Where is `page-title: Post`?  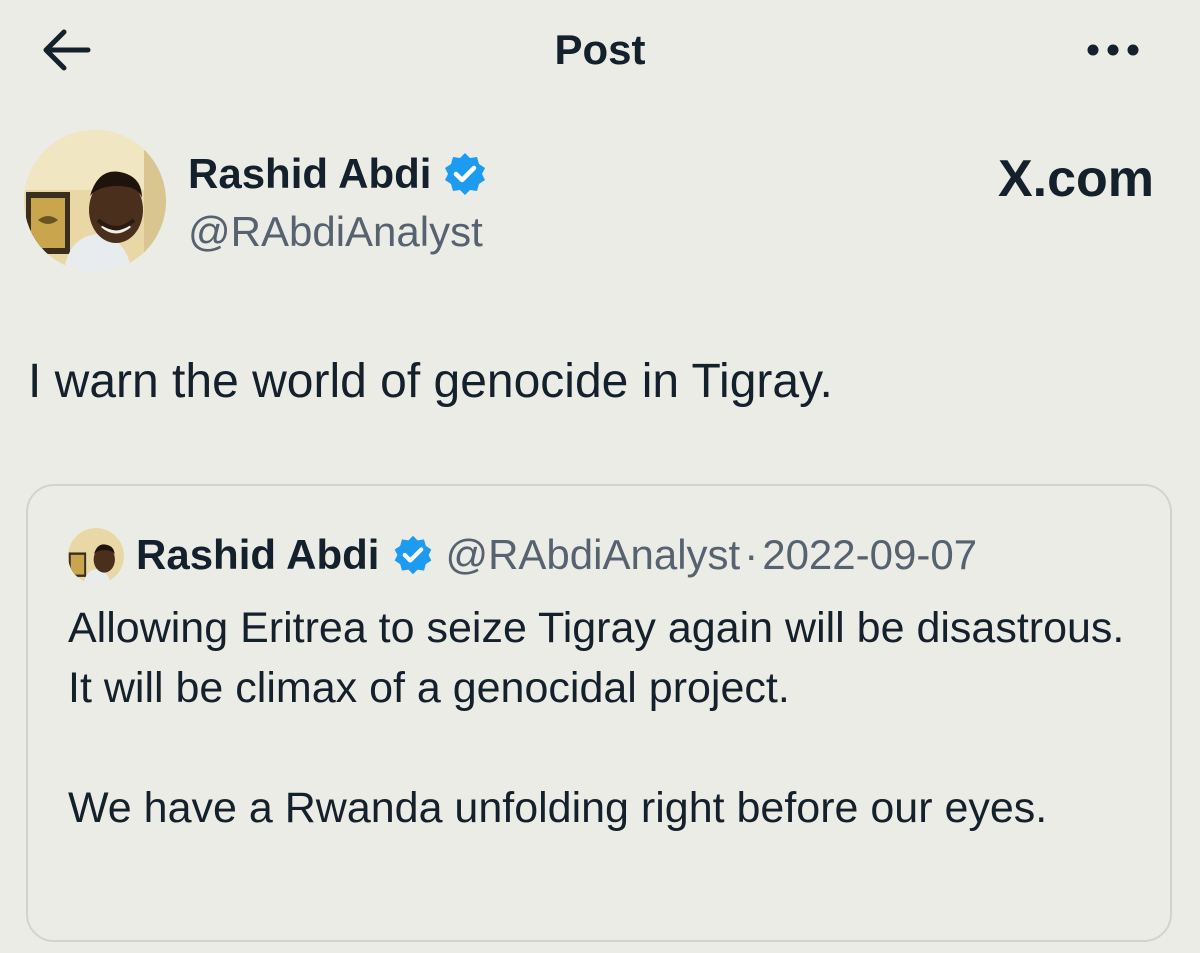
page-title: Post is located at coordinates (600, 49).